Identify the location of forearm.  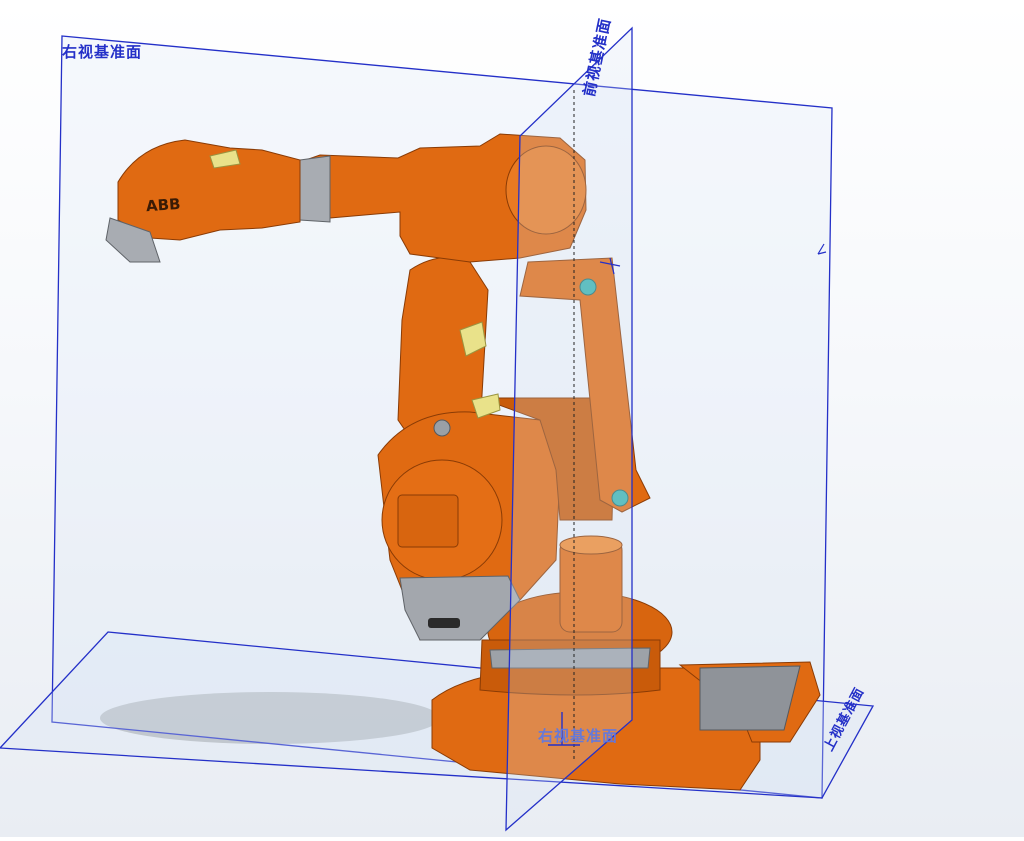
(209, 190).